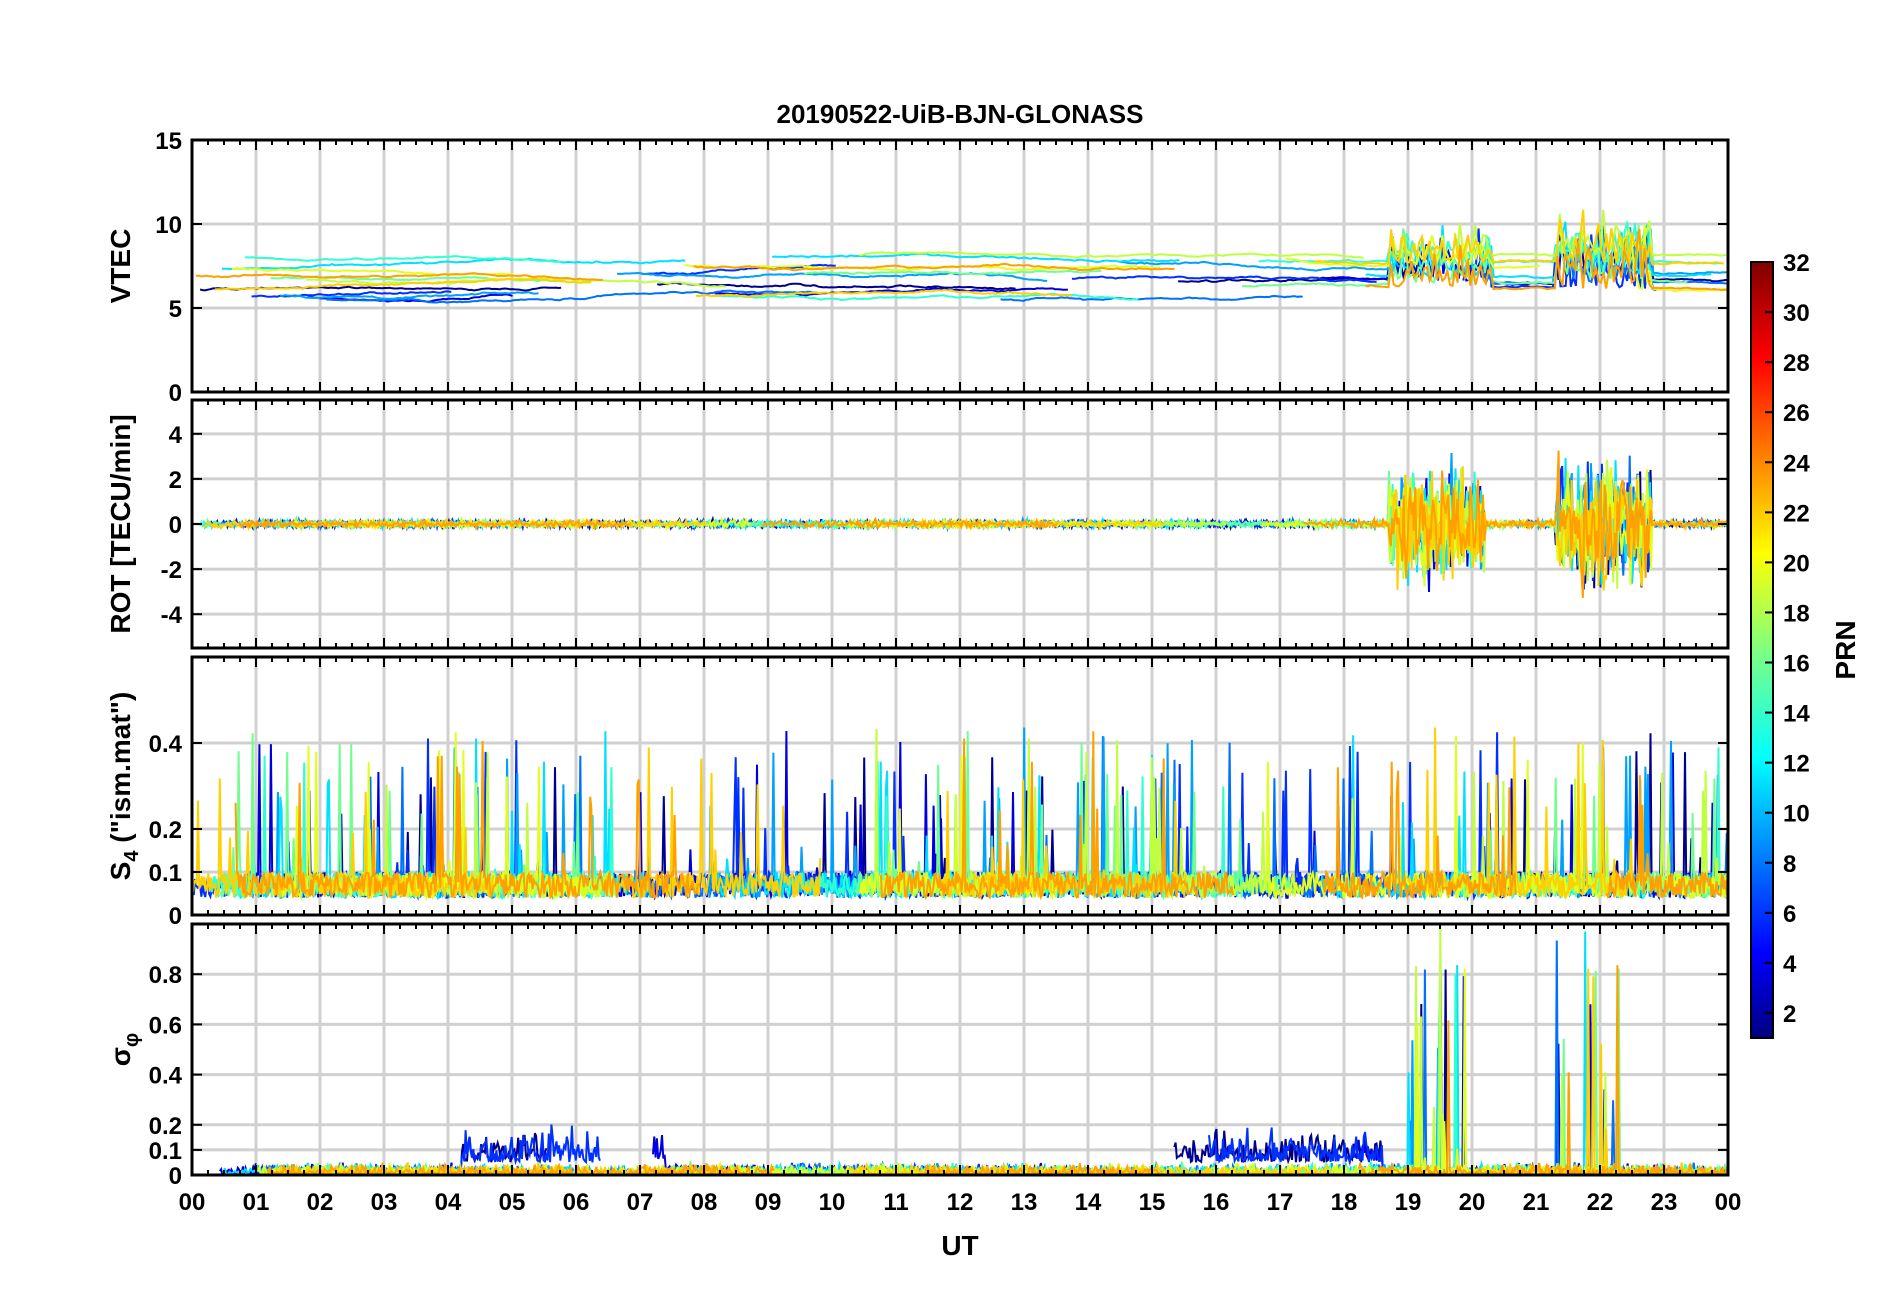 This screenshot has height=1292, width=1902. I want to click on x-tick-label: 12, so click(960, 1202).